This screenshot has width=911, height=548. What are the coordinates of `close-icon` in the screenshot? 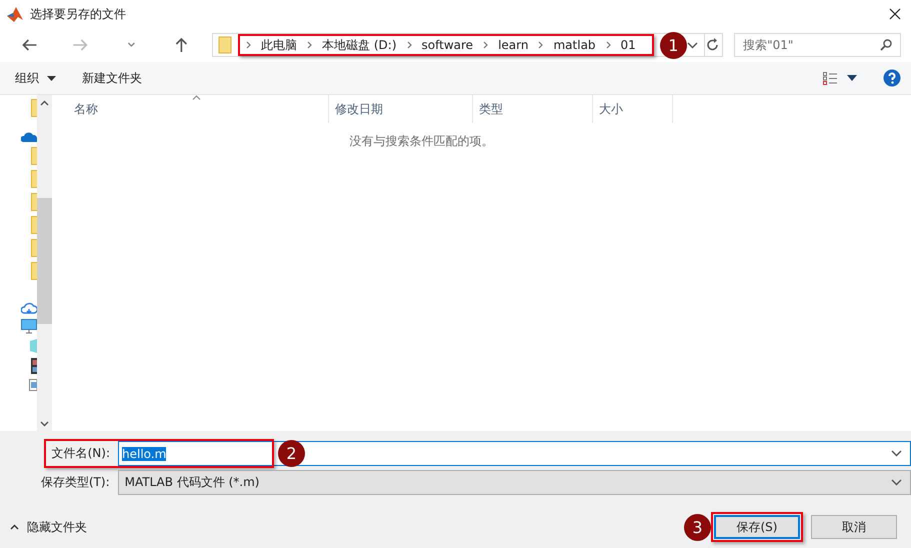 It's located at (895, 14).